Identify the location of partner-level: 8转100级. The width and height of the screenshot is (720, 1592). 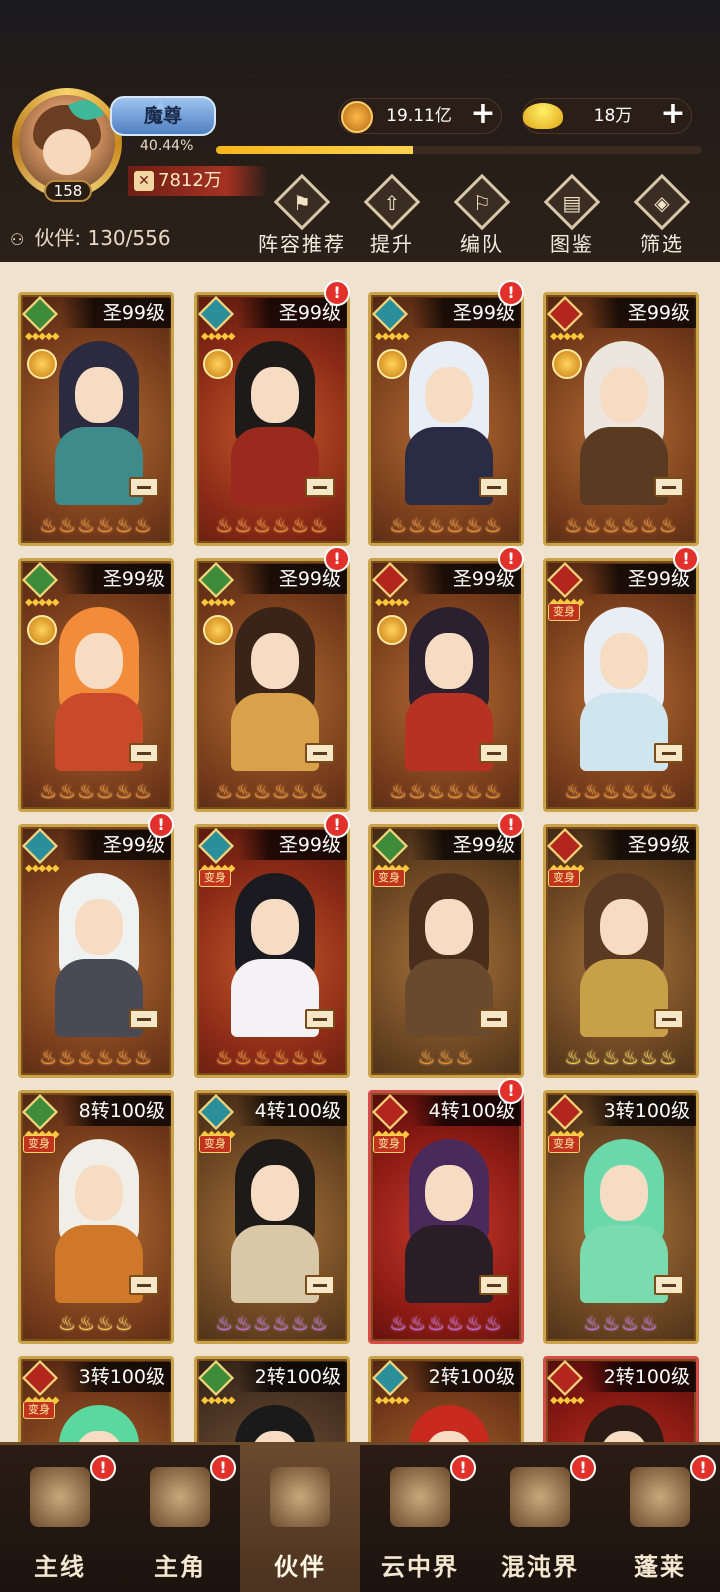
(116, 1111).